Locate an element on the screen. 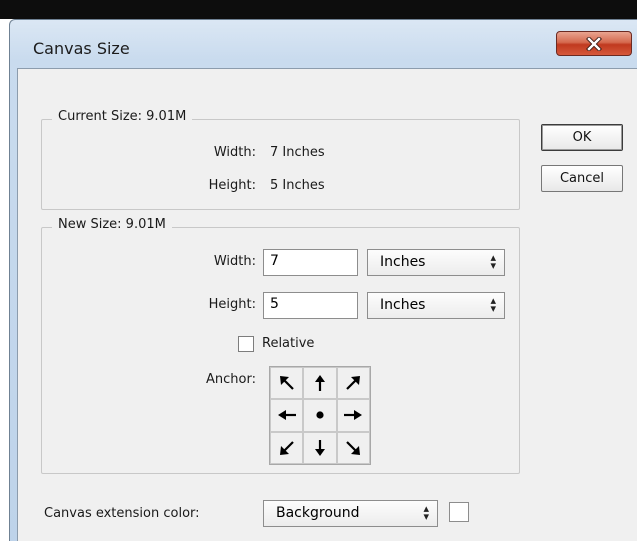 The image size is (637, 541). extension-color-select: Background ▴ ▾ is located at coordinates (350, 513).